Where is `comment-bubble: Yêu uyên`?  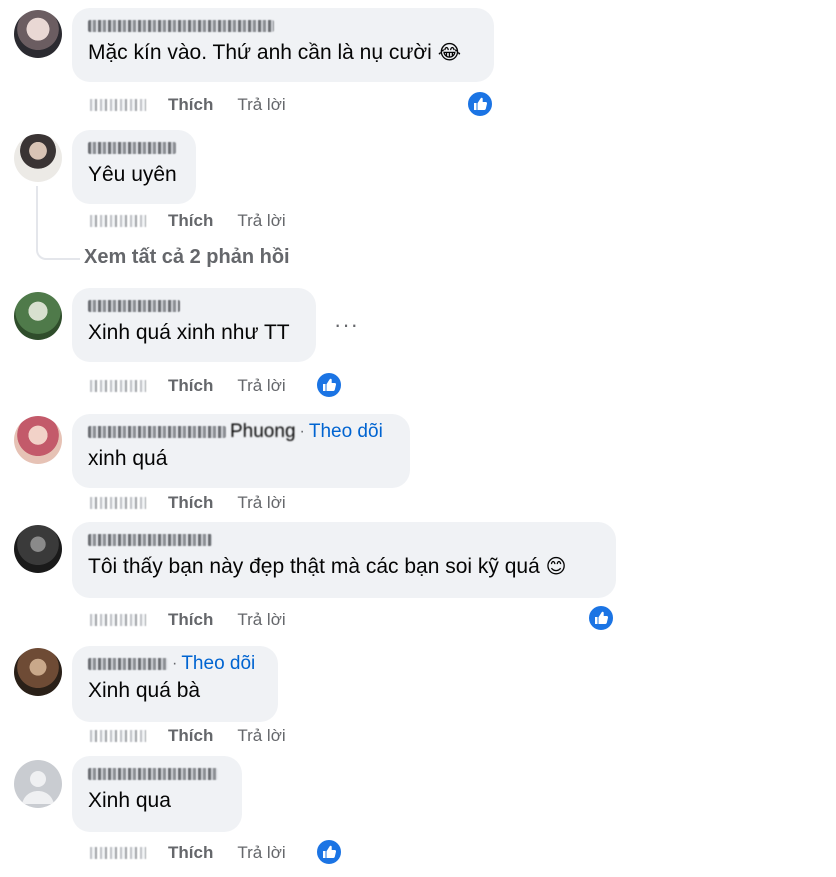 comment-bubble: Yêu uyên is located at coordinates (134, 167).